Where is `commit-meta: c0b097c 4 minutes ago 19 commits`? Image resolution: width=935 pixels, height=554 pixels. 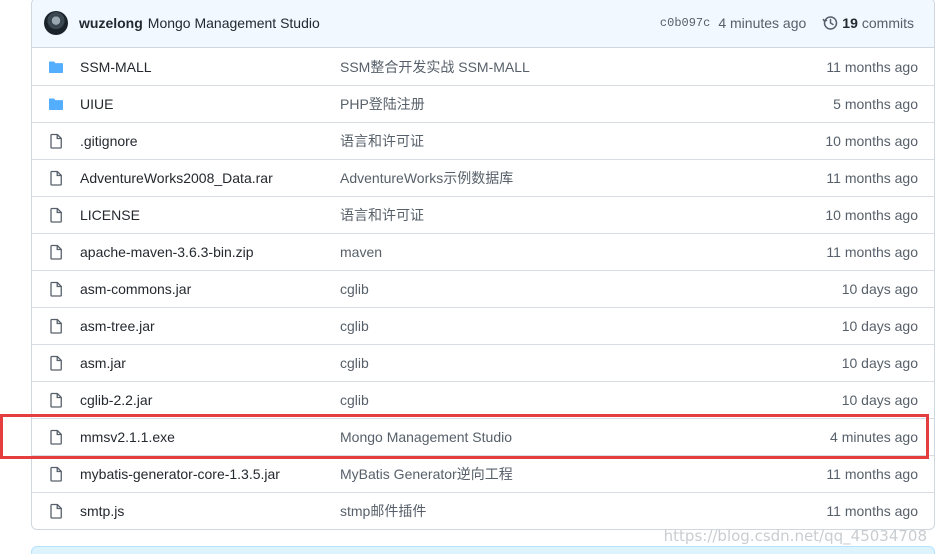 commit-meta: c0b097c 4 minutes ago 19 commits is located at coordinates (787, 23).